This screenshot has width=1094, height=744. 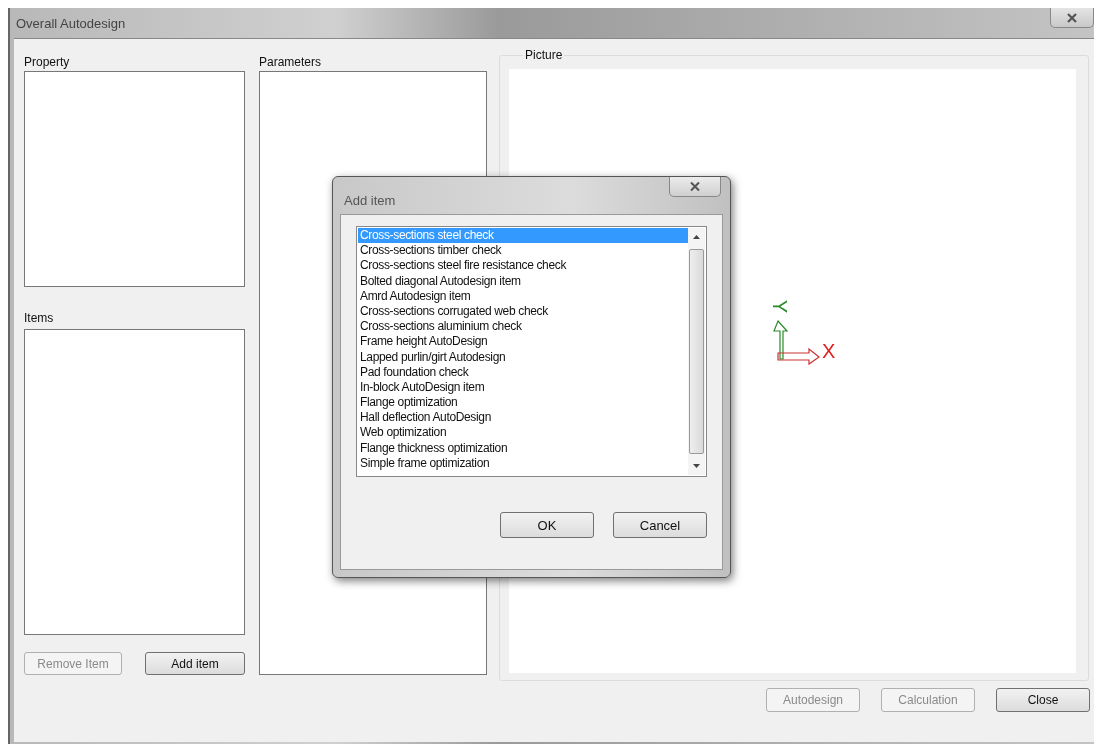 I want to click on dialog-button: OK, so click(x=547, y=525).